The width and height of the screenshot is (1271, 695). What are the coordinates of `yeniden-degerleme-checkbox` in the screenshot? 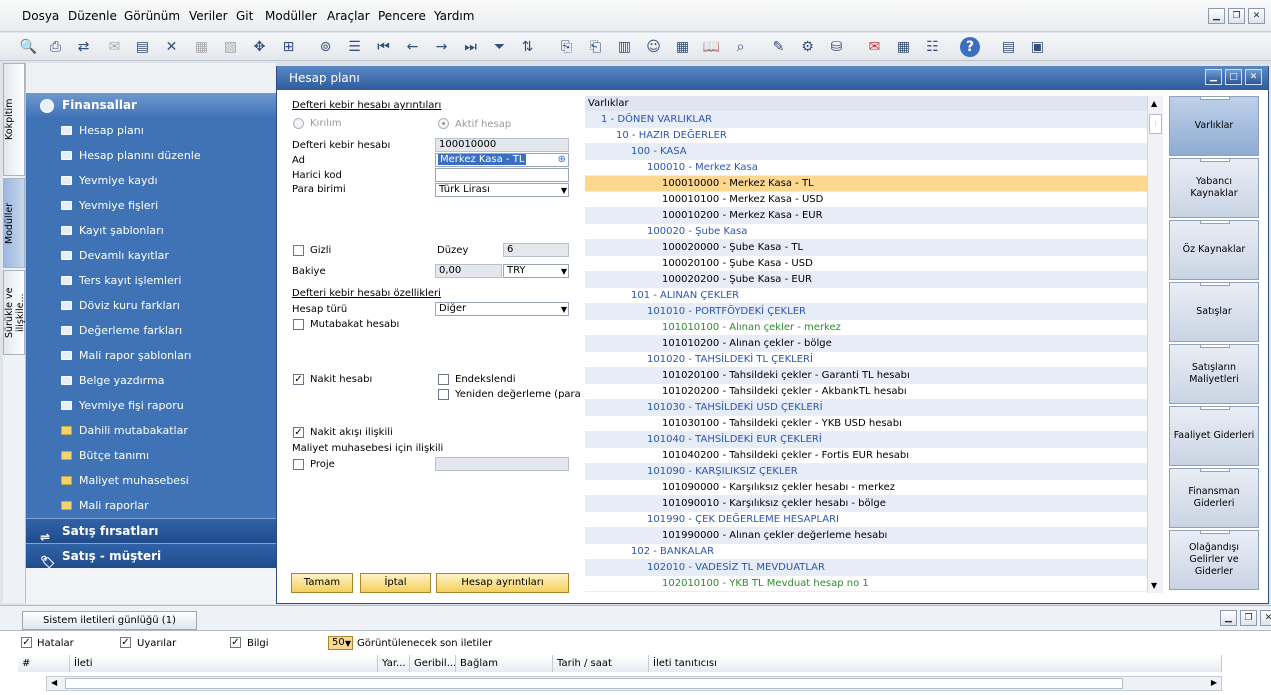 It's located at (443, 394).